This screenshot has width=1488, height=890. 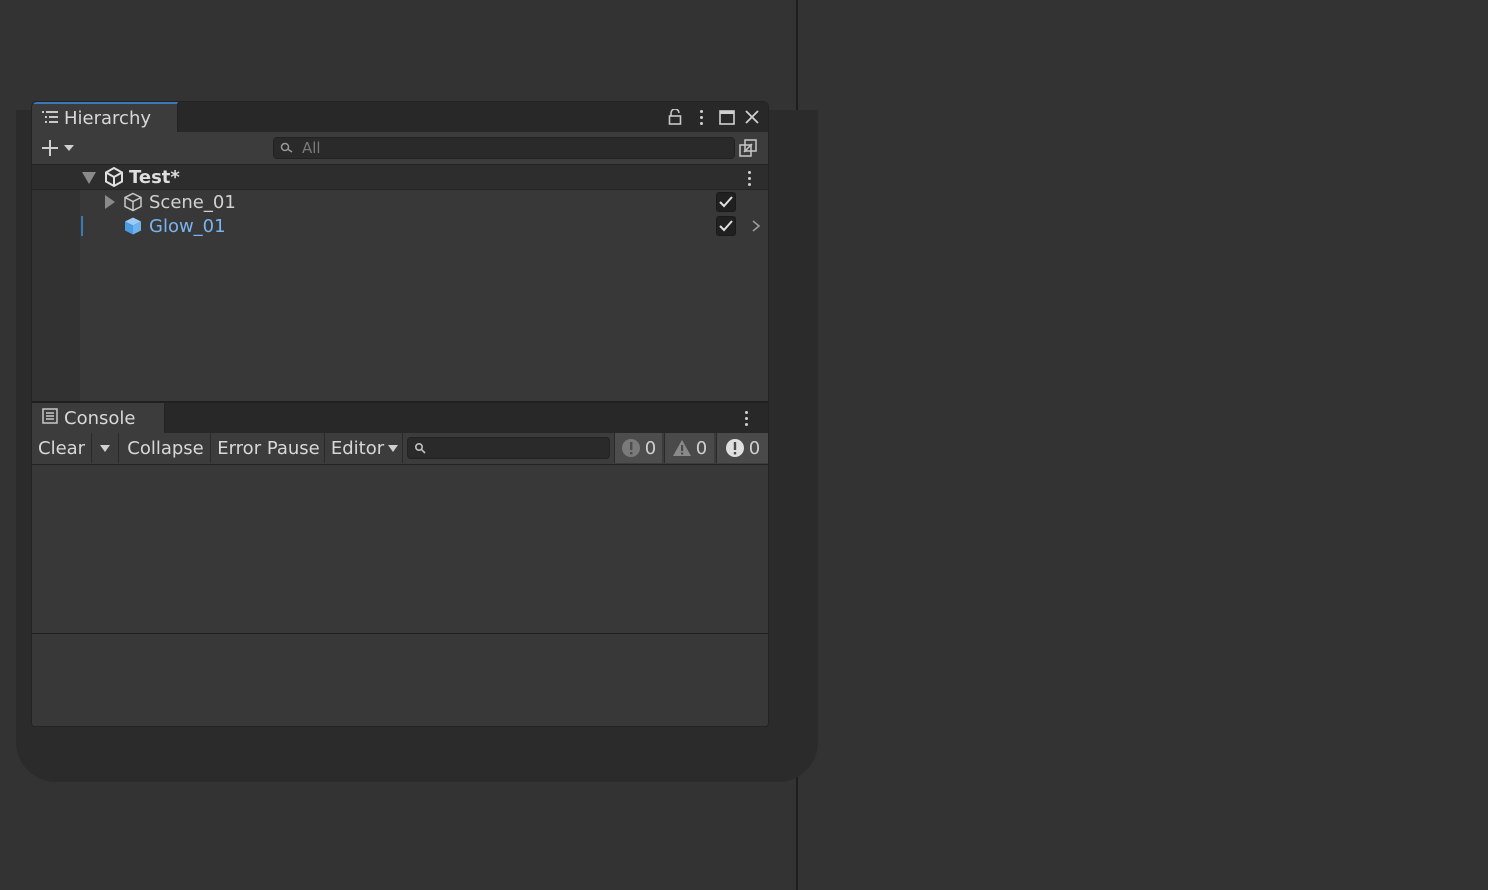 I want to click on warning-count: 0, so click(x=701, y=448).